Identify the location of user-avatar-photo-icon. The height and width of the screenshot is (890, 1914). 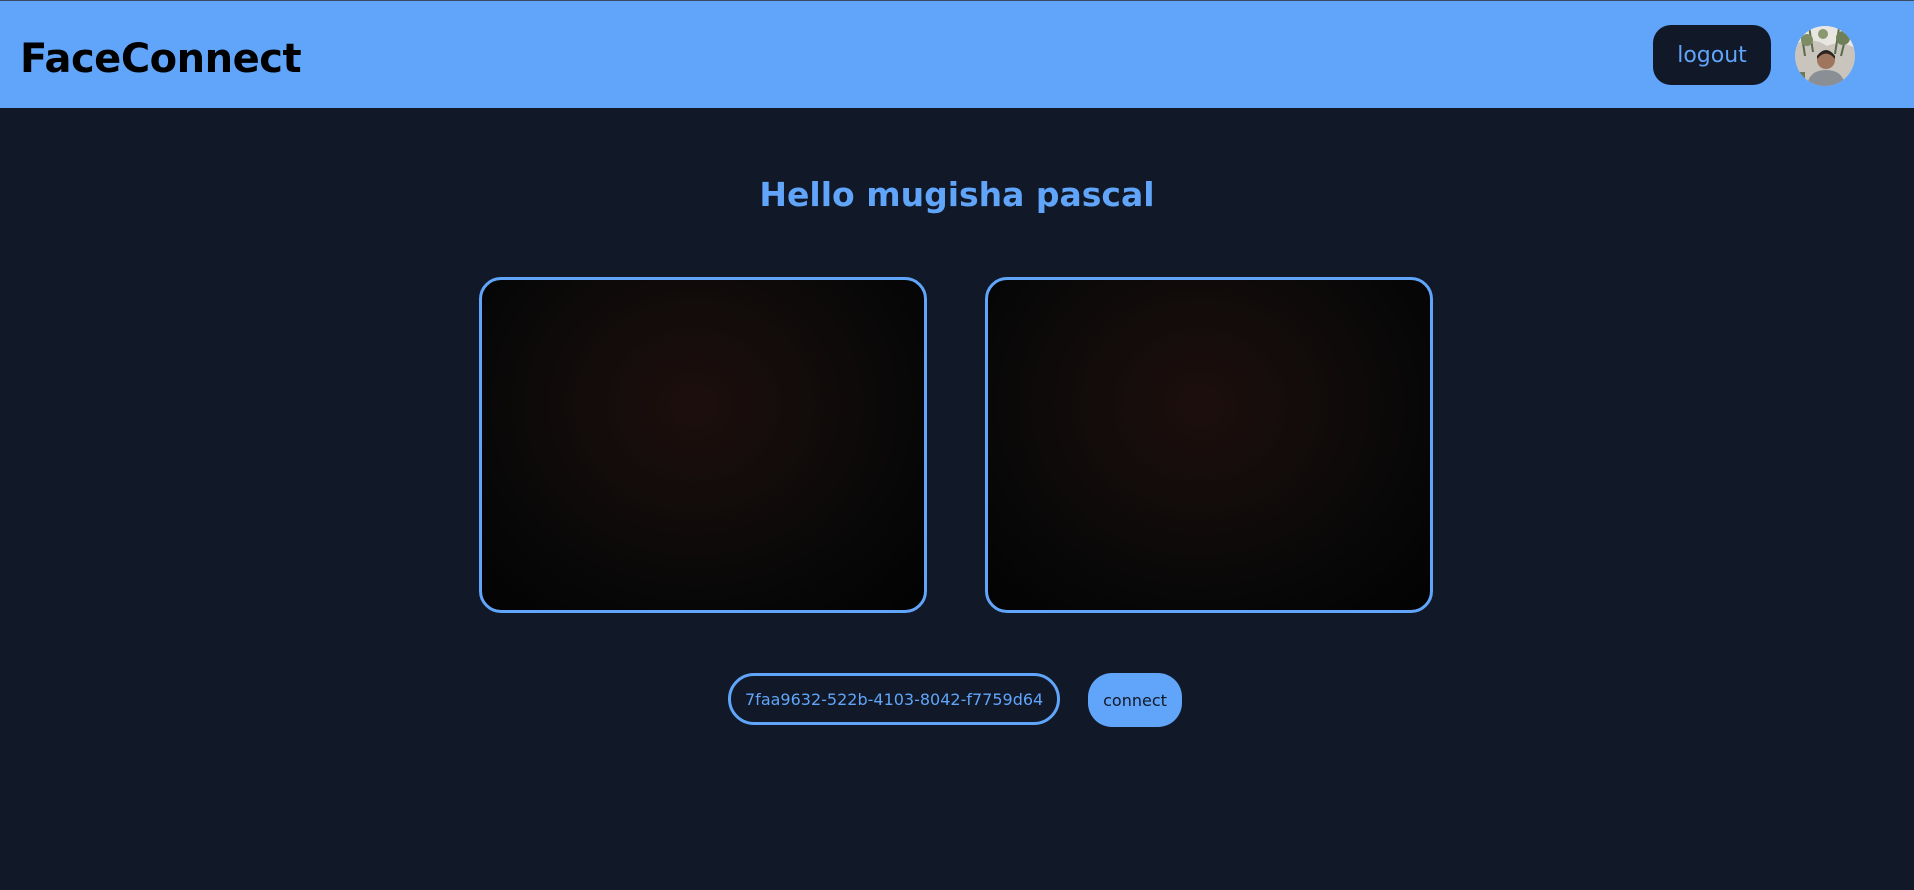
(1825, 56).